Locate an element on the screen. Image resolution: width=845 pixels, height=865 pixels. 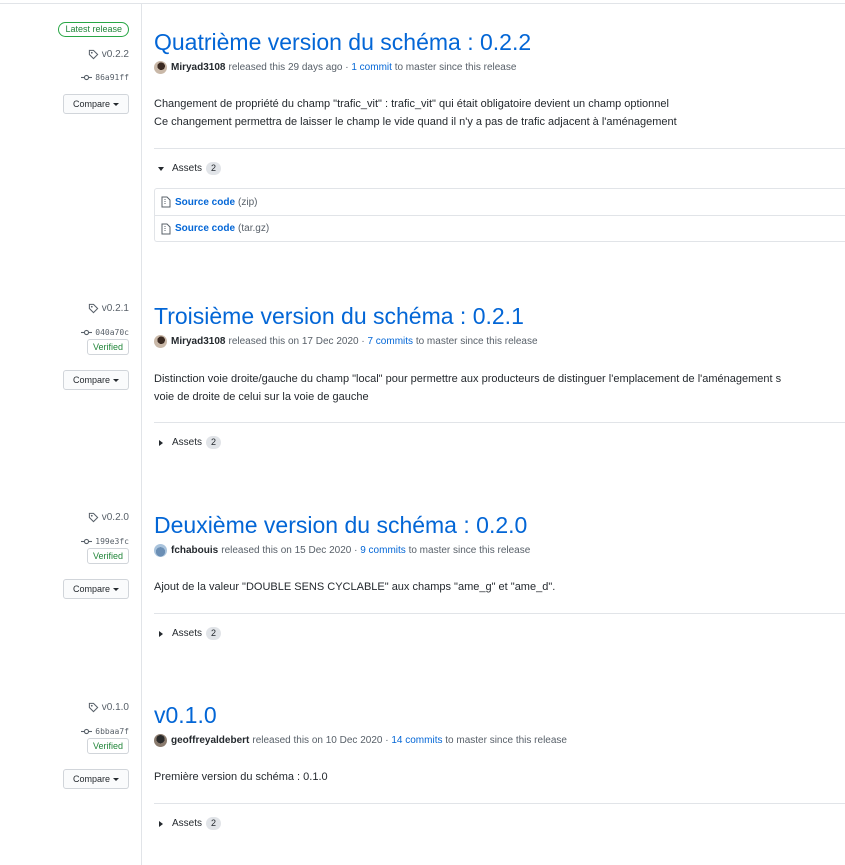
commit-icon is located at coordinates (87, 77).